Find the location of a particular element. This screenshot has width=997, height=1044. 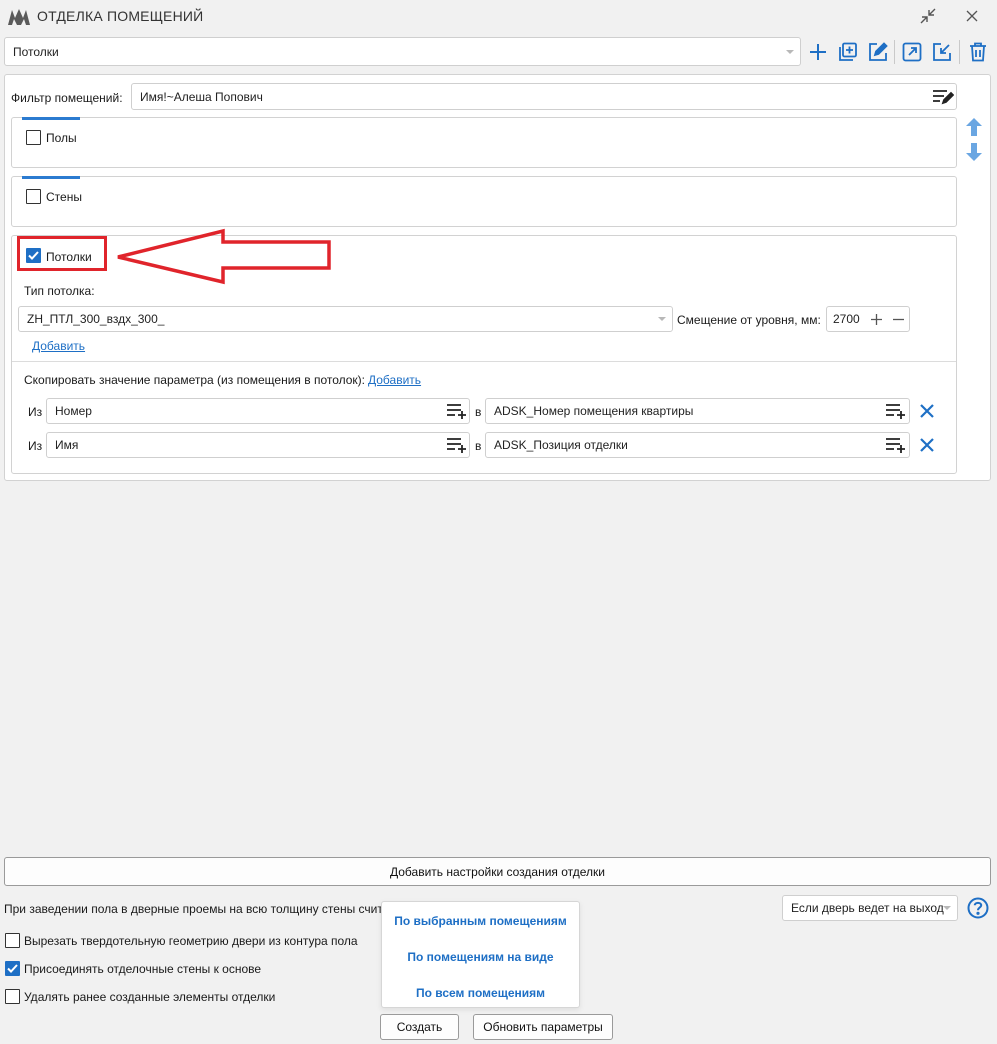

move-down-icon is located at coordinates (974, 152).